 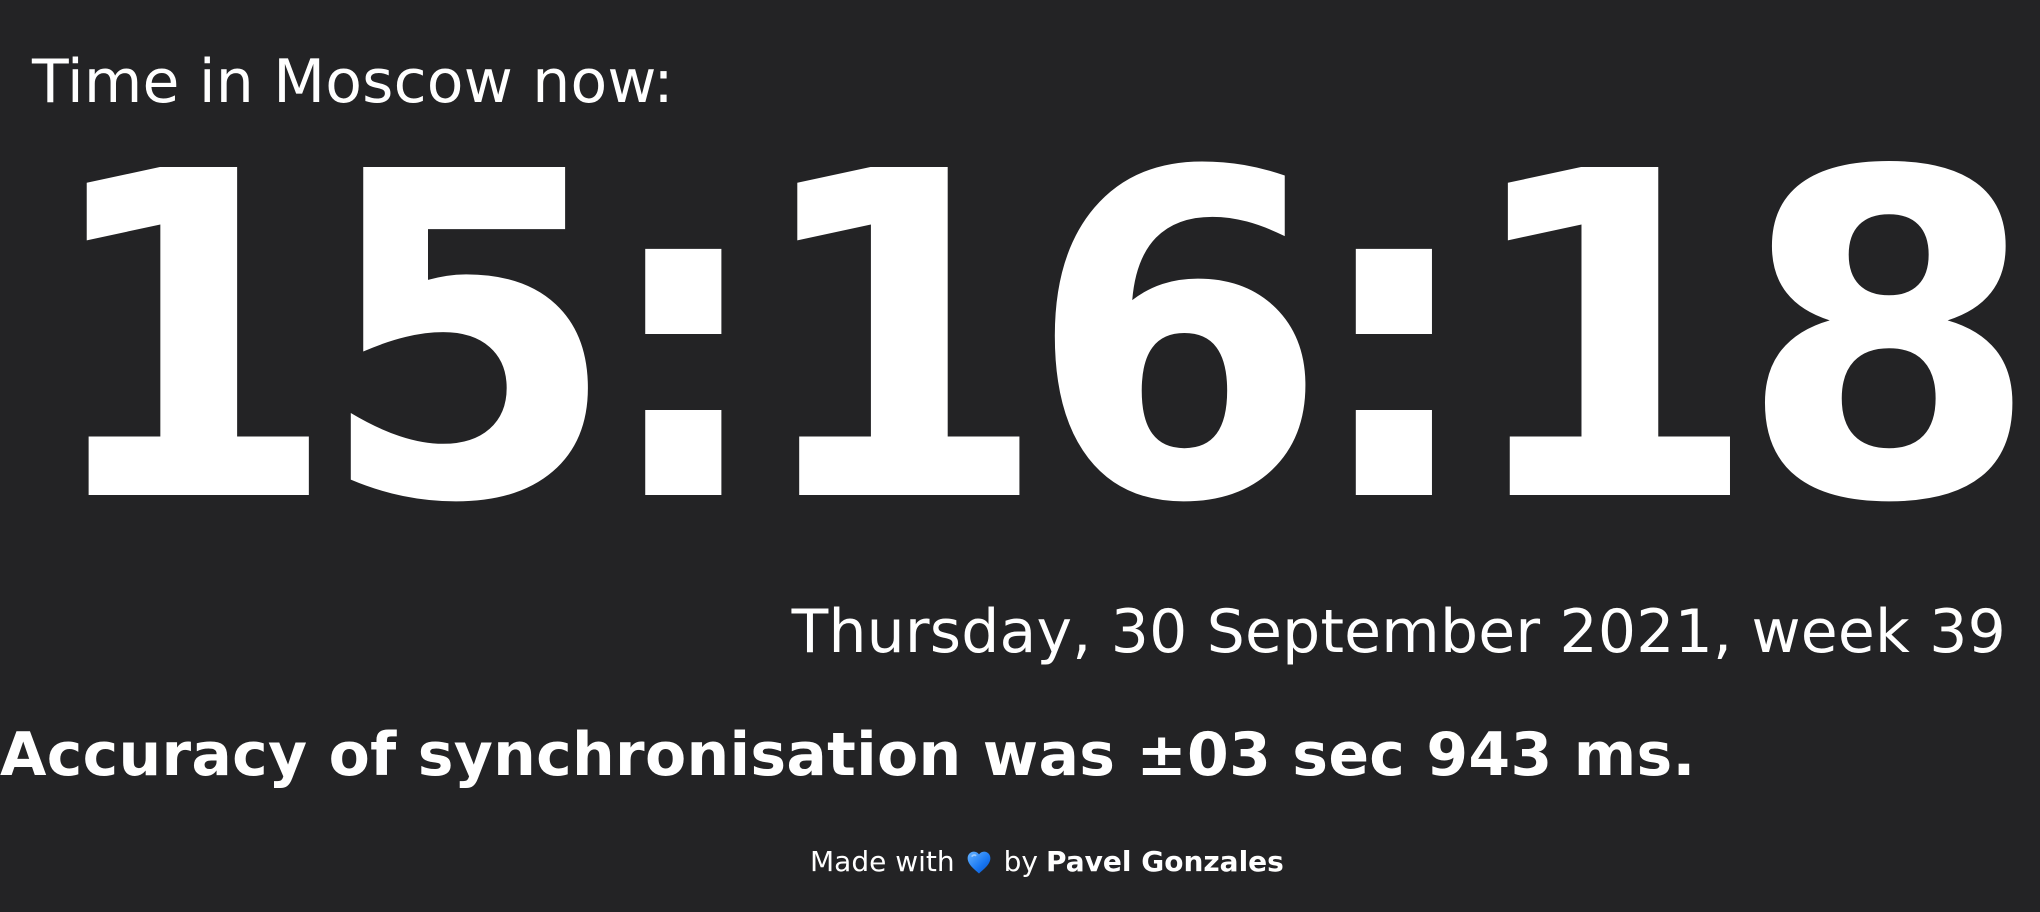 I want to click on by-label: by, so click(x=1020, y=861).